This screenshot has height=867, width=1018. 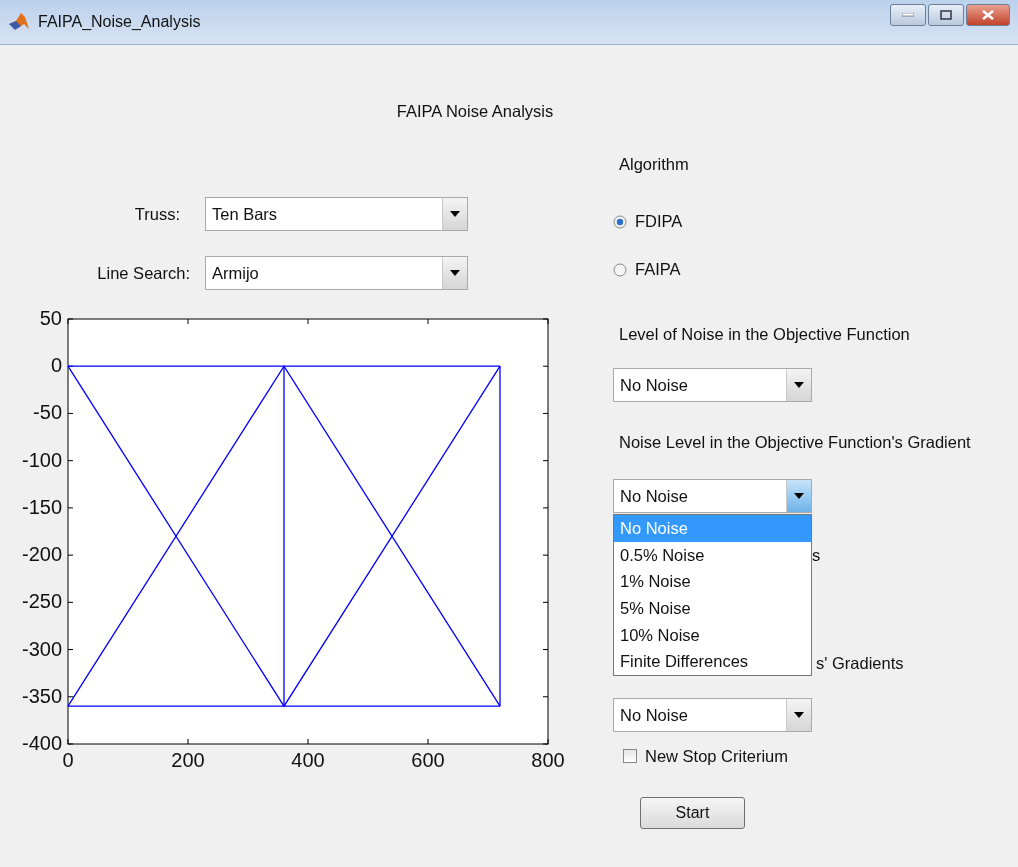 What do you see at coordinates (156, 214) in the screenshot?
I see `truss-label: Truss:` at bounding box center [156, 214].